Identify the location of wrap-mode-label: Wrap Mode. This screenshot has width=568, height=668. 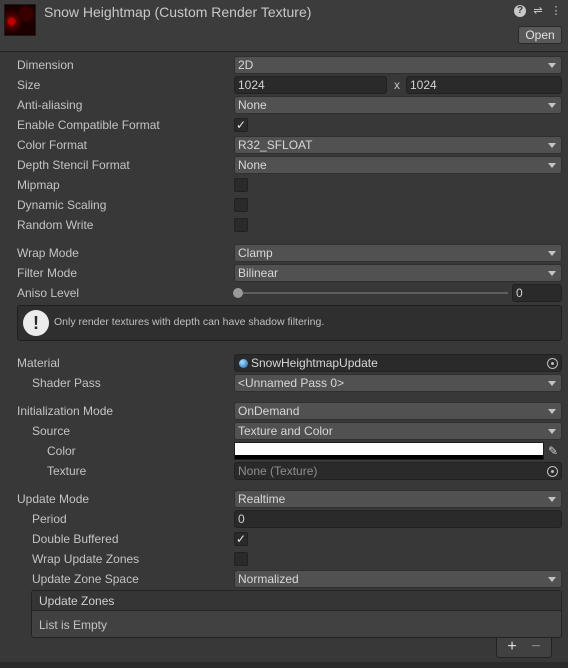
(48, 253).